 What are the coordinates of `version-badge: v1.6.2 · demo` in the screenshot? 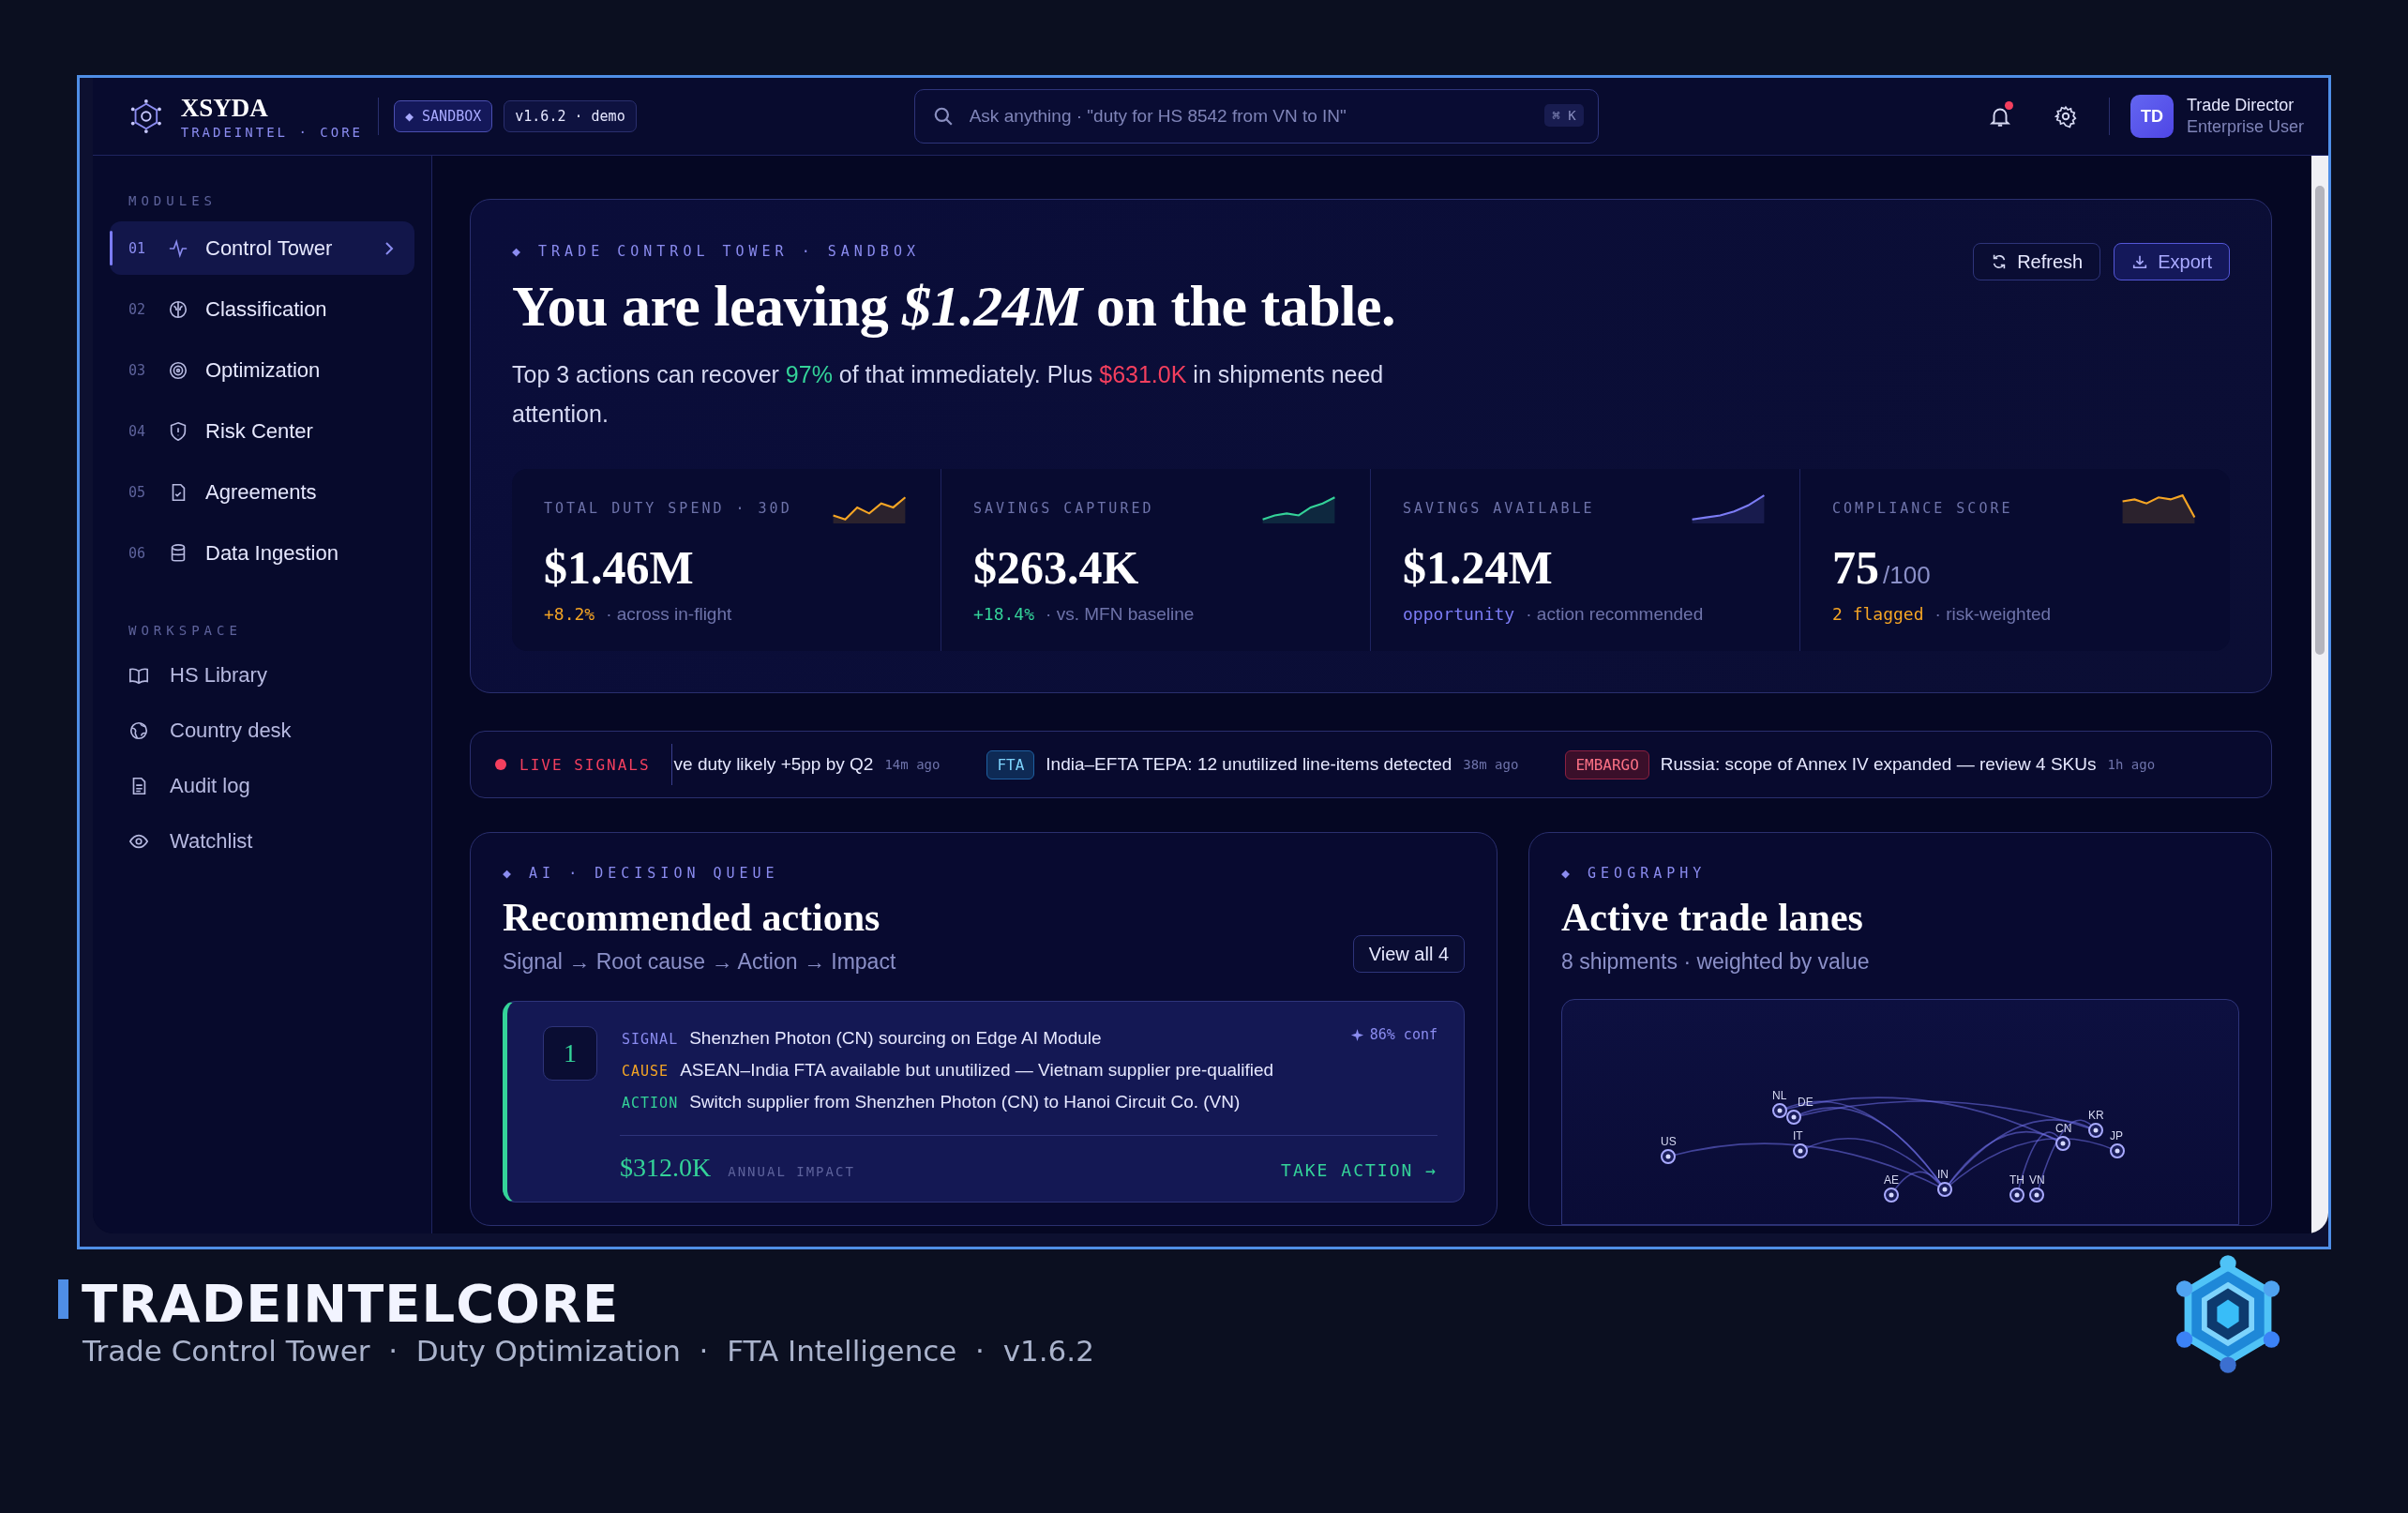 It's located at (570, 116).